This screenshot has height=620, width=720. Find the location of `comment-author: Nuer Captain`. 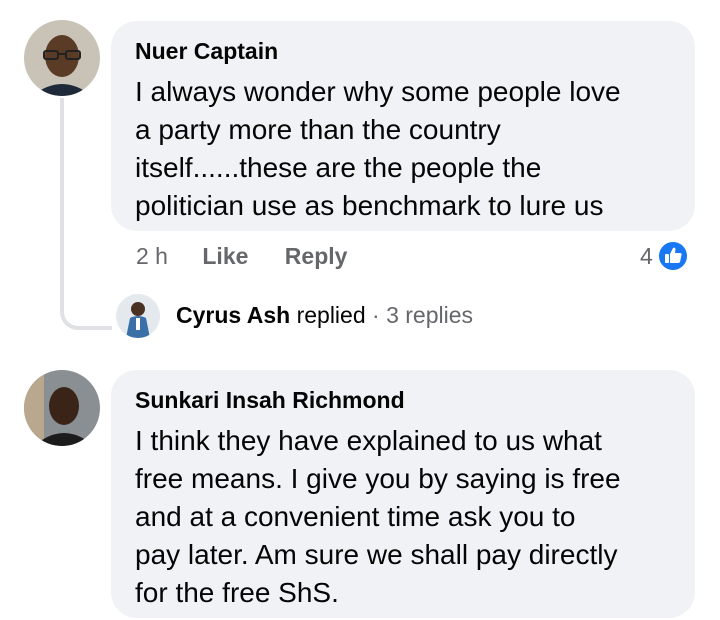

comment-author: Nuer Captain is located at coordinates (403, 51).